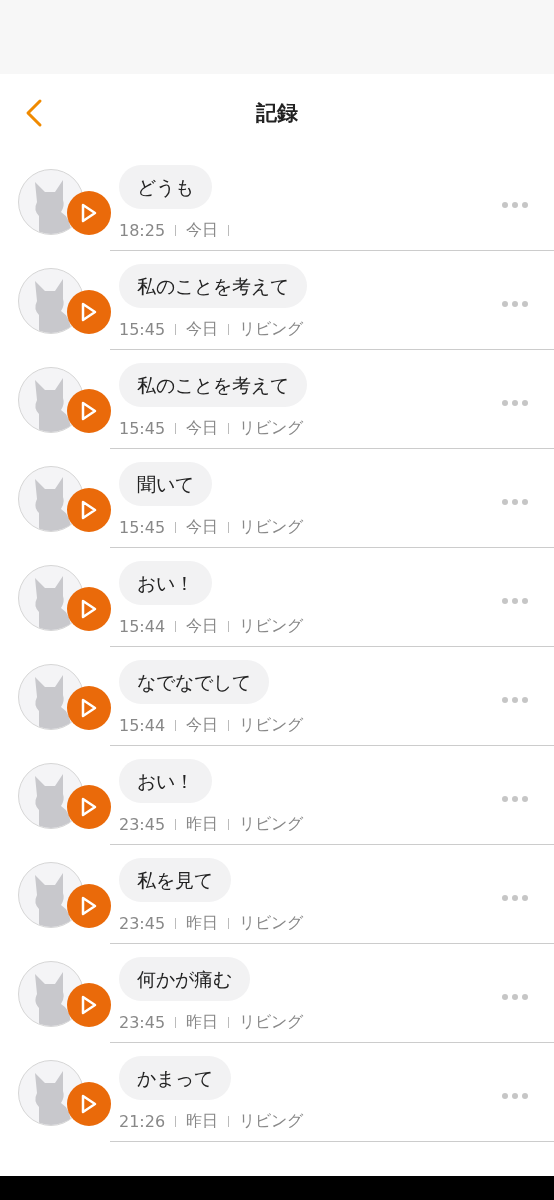 The image size is (554, 1200). Describe the element at coordinates (184, 979) in the screenshot. I see `message-bubble: 何かが痛む` at that location.